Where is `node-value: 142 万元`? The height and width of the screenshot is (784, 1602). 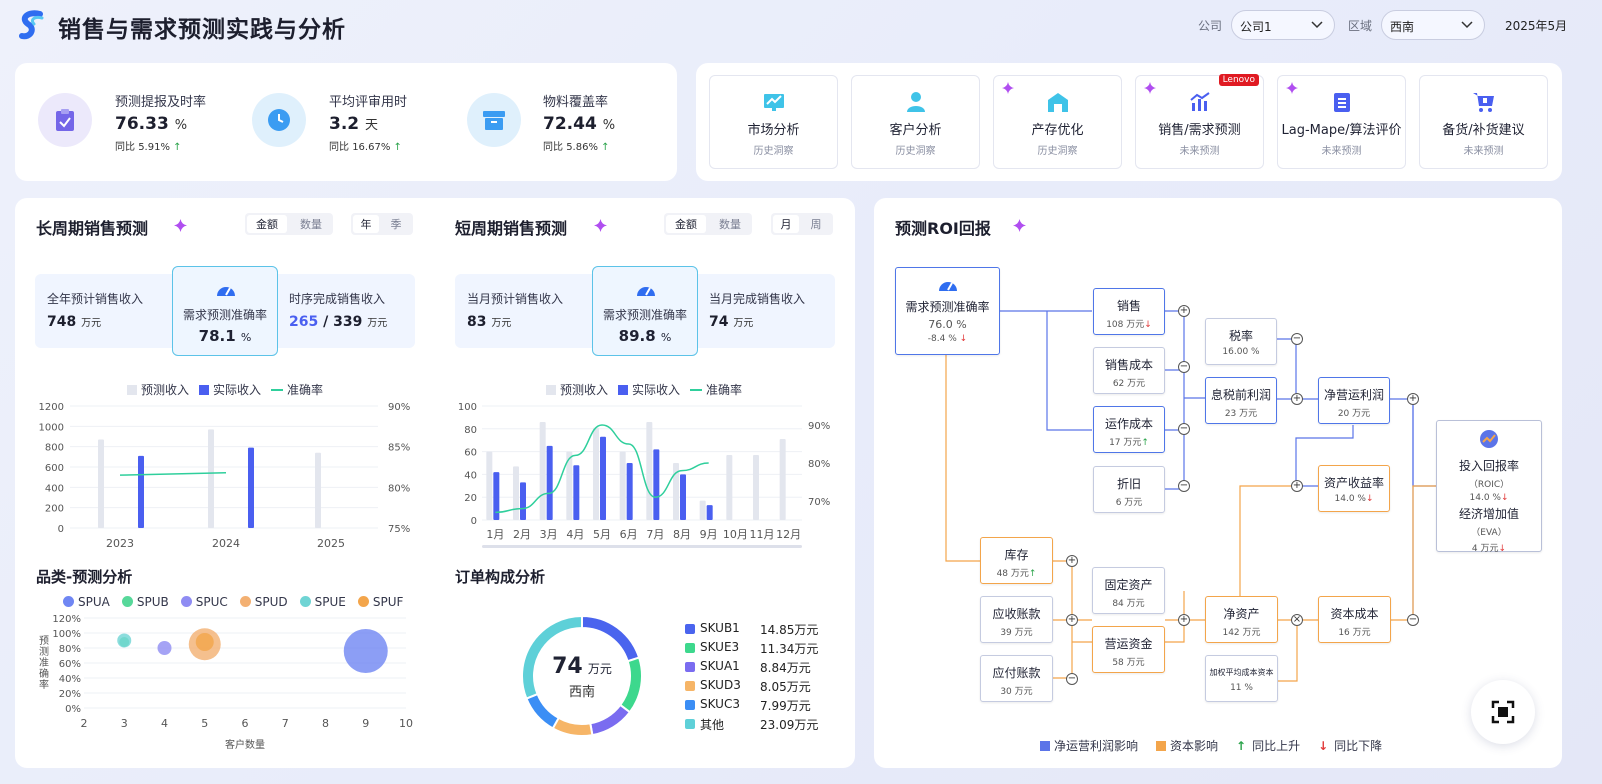
node-value: 142 万元 is located at coordinates (1241, 633).